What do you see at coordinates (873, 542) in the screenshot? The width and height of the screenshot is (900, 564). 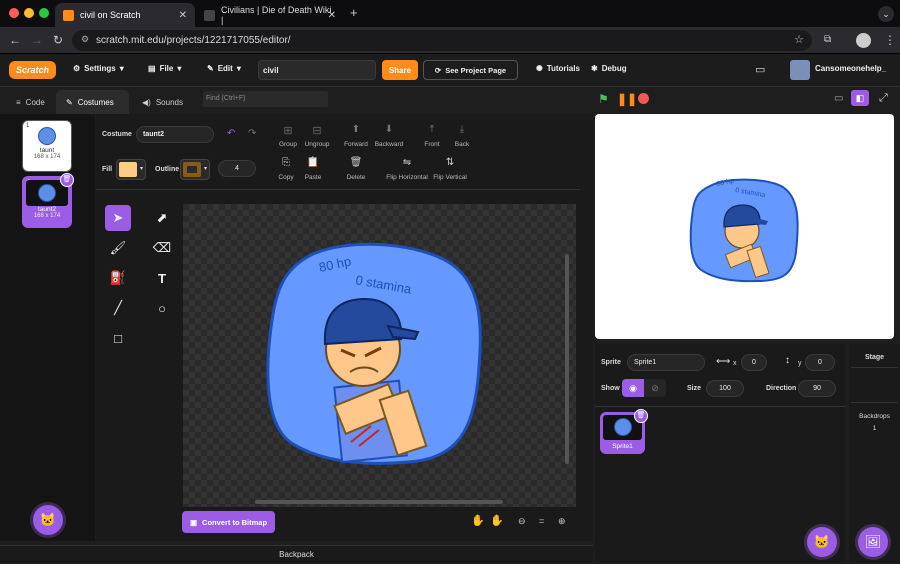 I see `choose-backdrop-button: 🖼` at bounding box center [873, 542].